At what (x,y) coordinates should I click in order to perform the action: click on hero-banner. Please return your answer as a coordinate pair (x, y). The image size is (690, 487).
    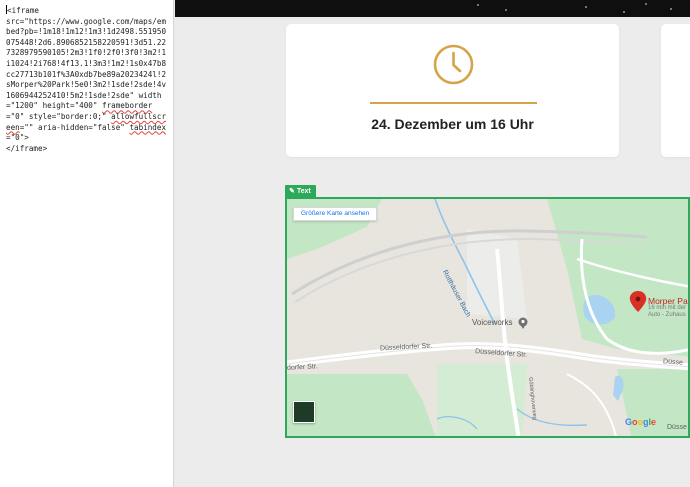
    Looking at the image, I should click on (432, 8).